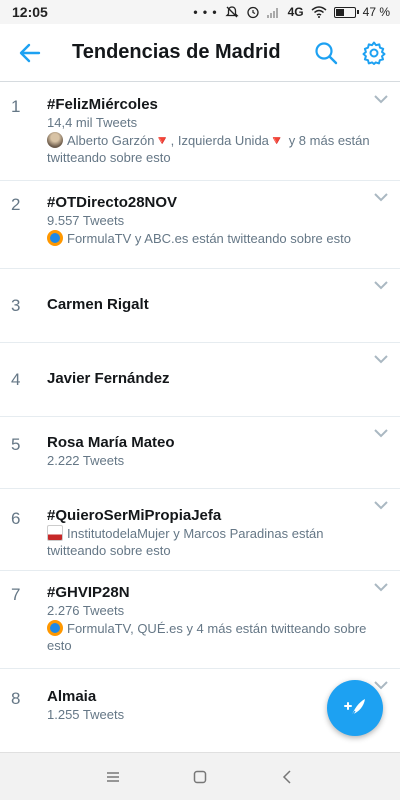 This screenshot has height=800, width=400. I want to click on back-arrow-icon, so click(30, 52).